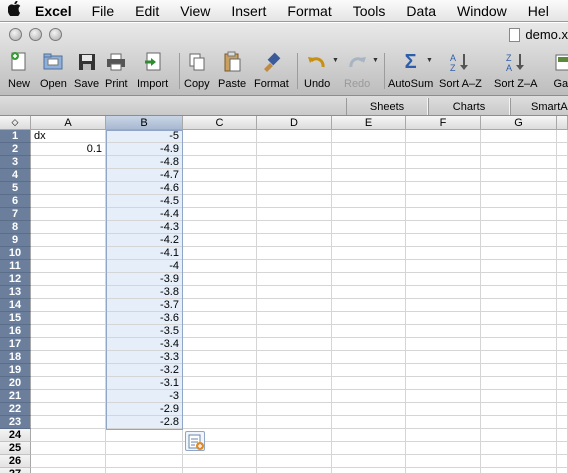  What do you see at coordinates (144, 214) in the screenshot?
I see `grid-cell: -4.4` at bounding box center [144, 214].